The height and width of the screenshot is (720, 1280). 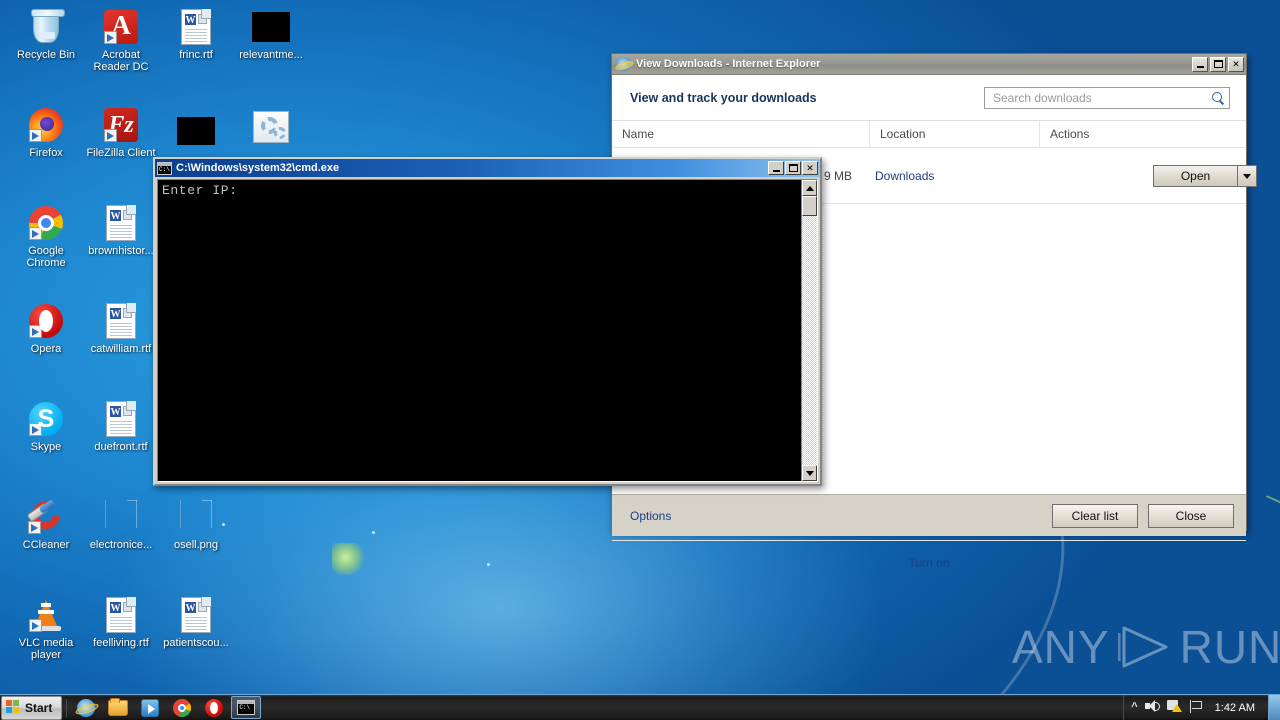 I want to click on scroll-down-button, so click(x=809, y=473).